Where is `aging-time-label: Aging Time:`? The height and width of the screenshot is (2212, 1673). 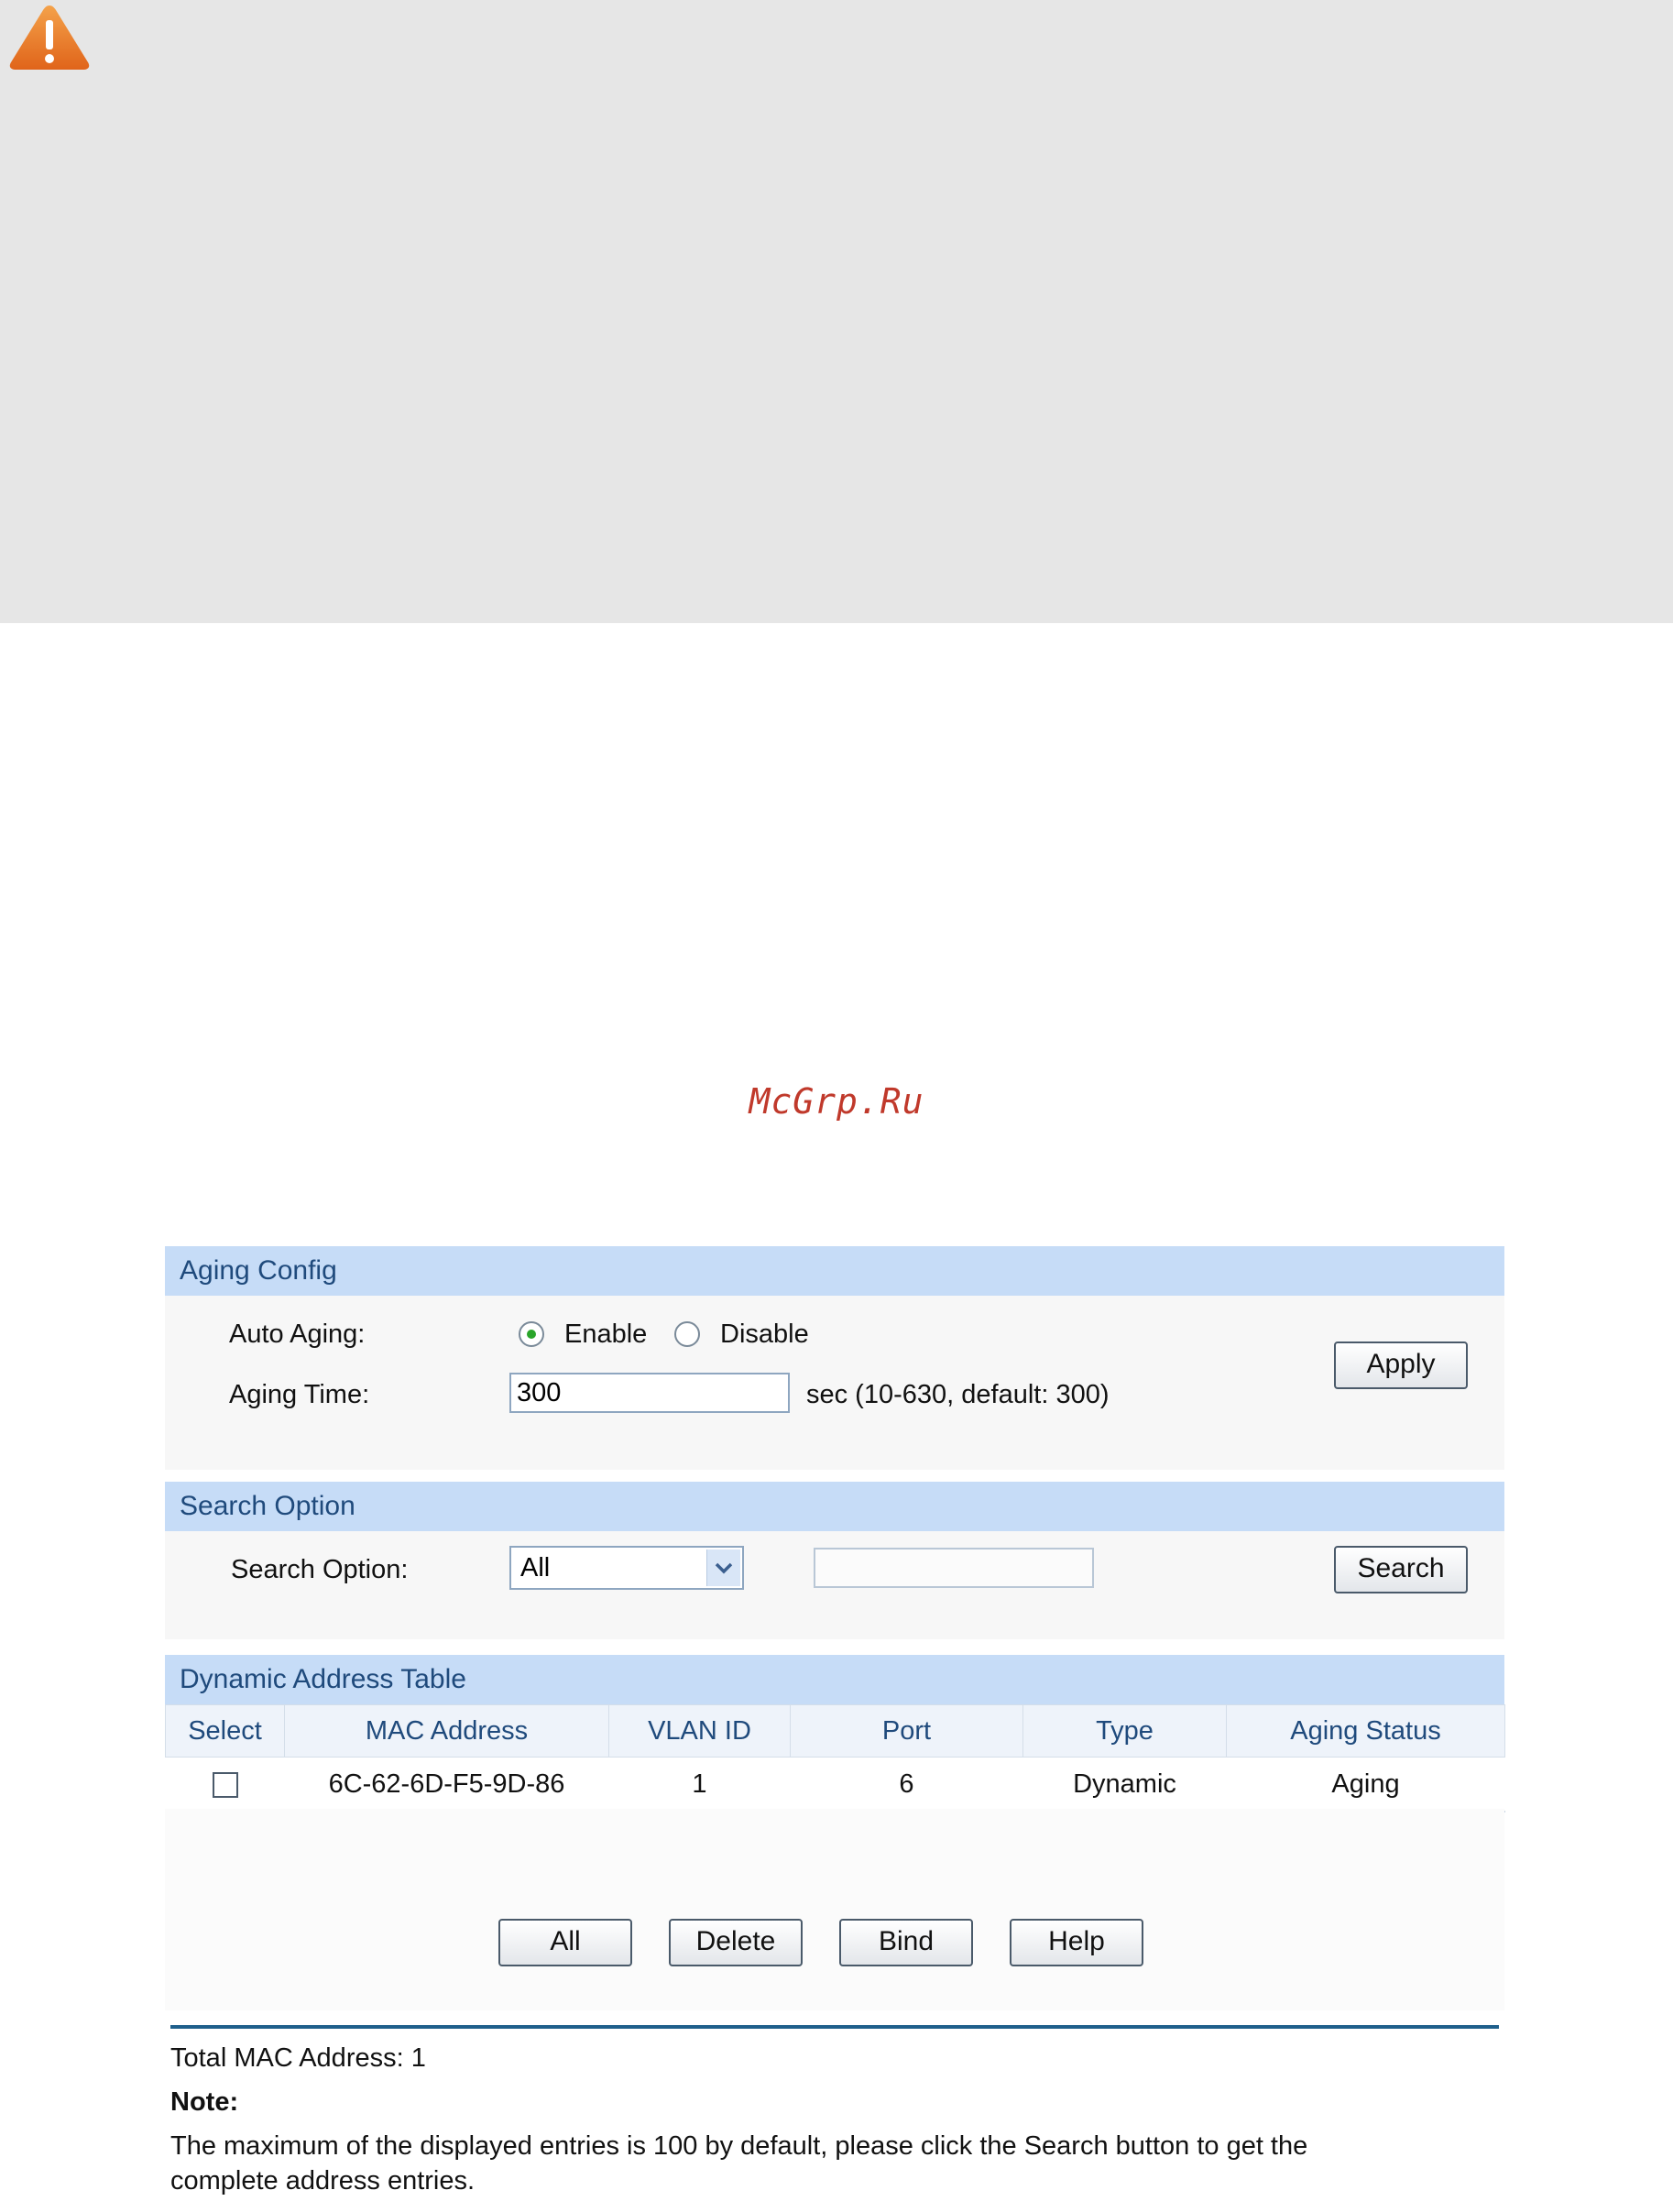 aging-time-label: Aging Time: is located at coordinates (299, 1394).